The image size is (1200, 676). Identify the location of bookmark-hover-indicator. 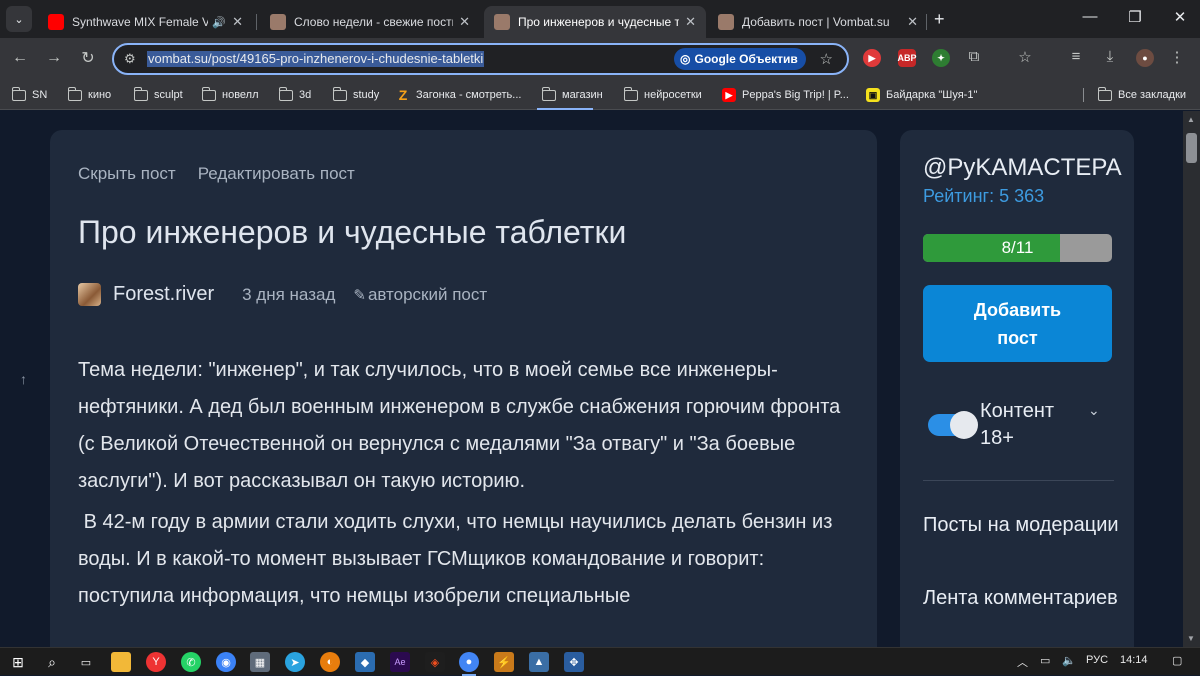
(565, 109).